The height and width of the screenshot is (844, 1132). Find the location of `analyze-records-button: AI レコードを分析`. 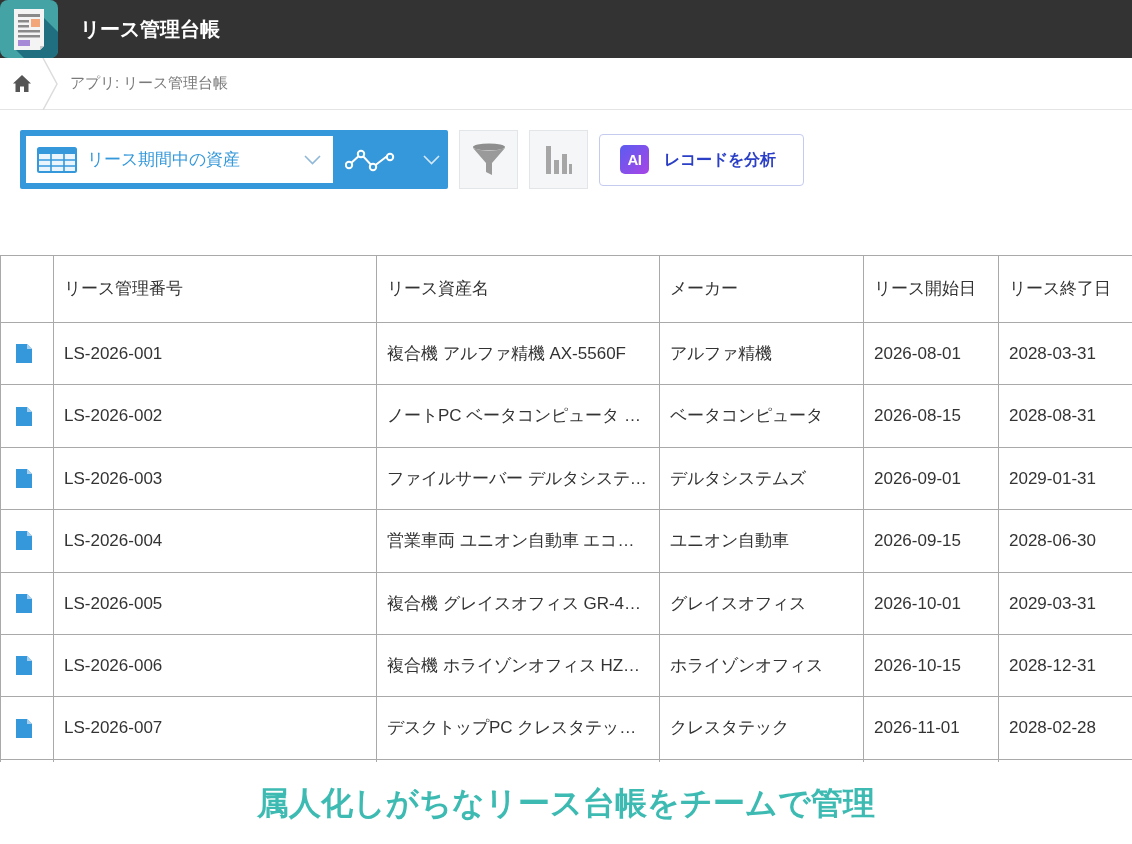

analyze-records-button: AI レコードを分析 is located at coordinates (701, 159).